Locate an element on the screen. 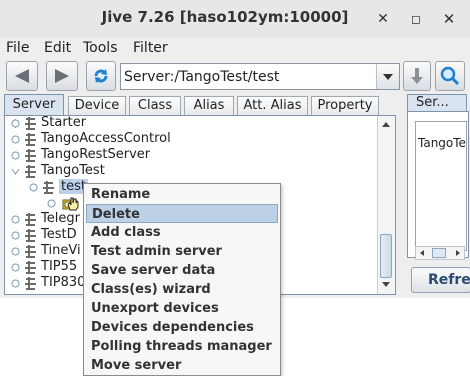  menu-bar: File Edit Tools Filter is located at coordinates (235, 48).